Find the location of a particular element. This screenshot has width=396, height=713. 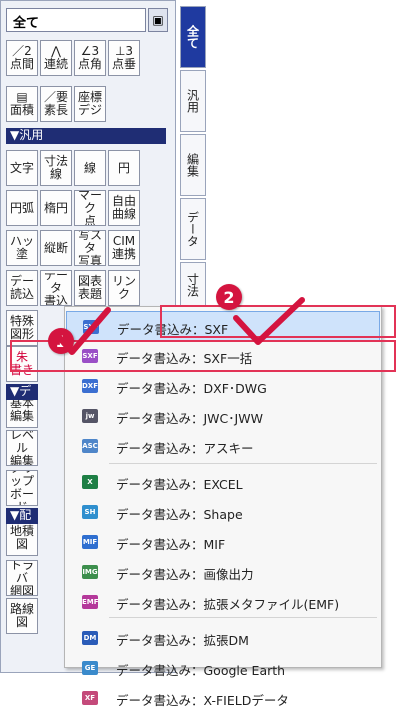

file-format-icon: DM is located at coordinates (90, 638).